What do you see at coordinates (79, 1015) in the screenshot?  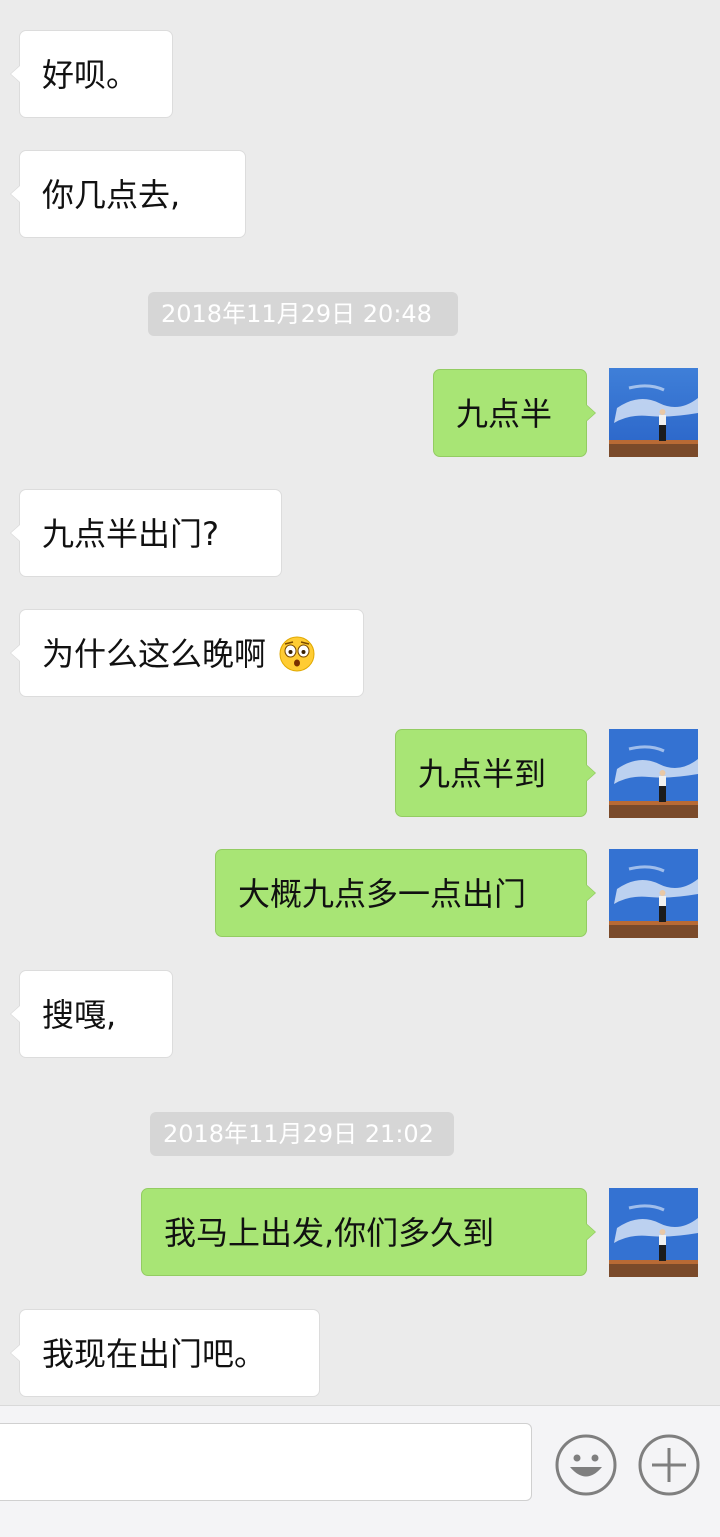 I see `message-text: 搜嘎,` at bounding box center [79, 1015].